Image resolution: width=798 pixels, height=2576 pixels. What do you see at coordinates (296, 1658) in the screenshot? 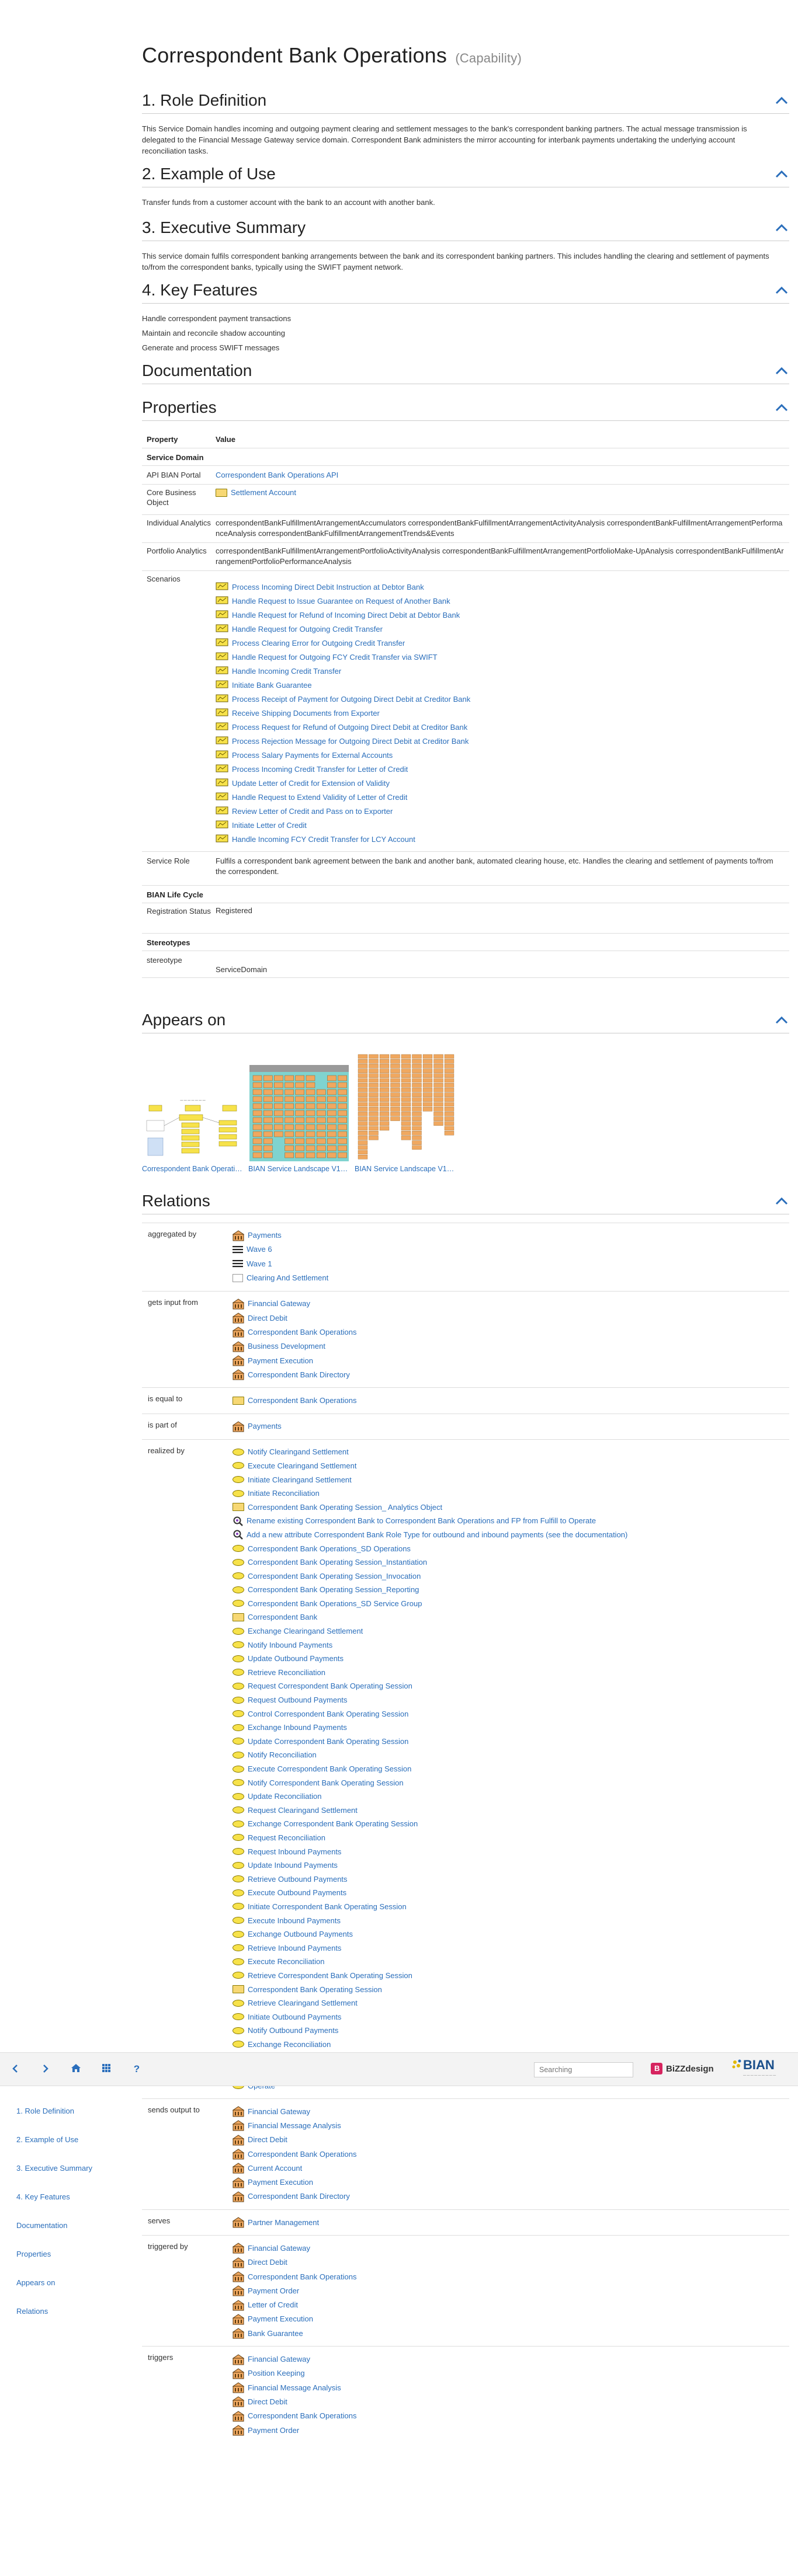
I see `relation-link: Update Outbound Payments` at bounding box center [296, 1658].